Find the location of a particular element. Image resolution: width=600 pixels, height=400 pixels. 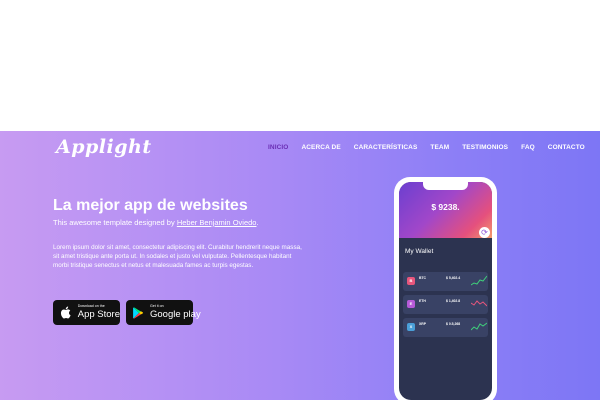

google-play-button: Get it on Google play is located at coordinates (163, 312).